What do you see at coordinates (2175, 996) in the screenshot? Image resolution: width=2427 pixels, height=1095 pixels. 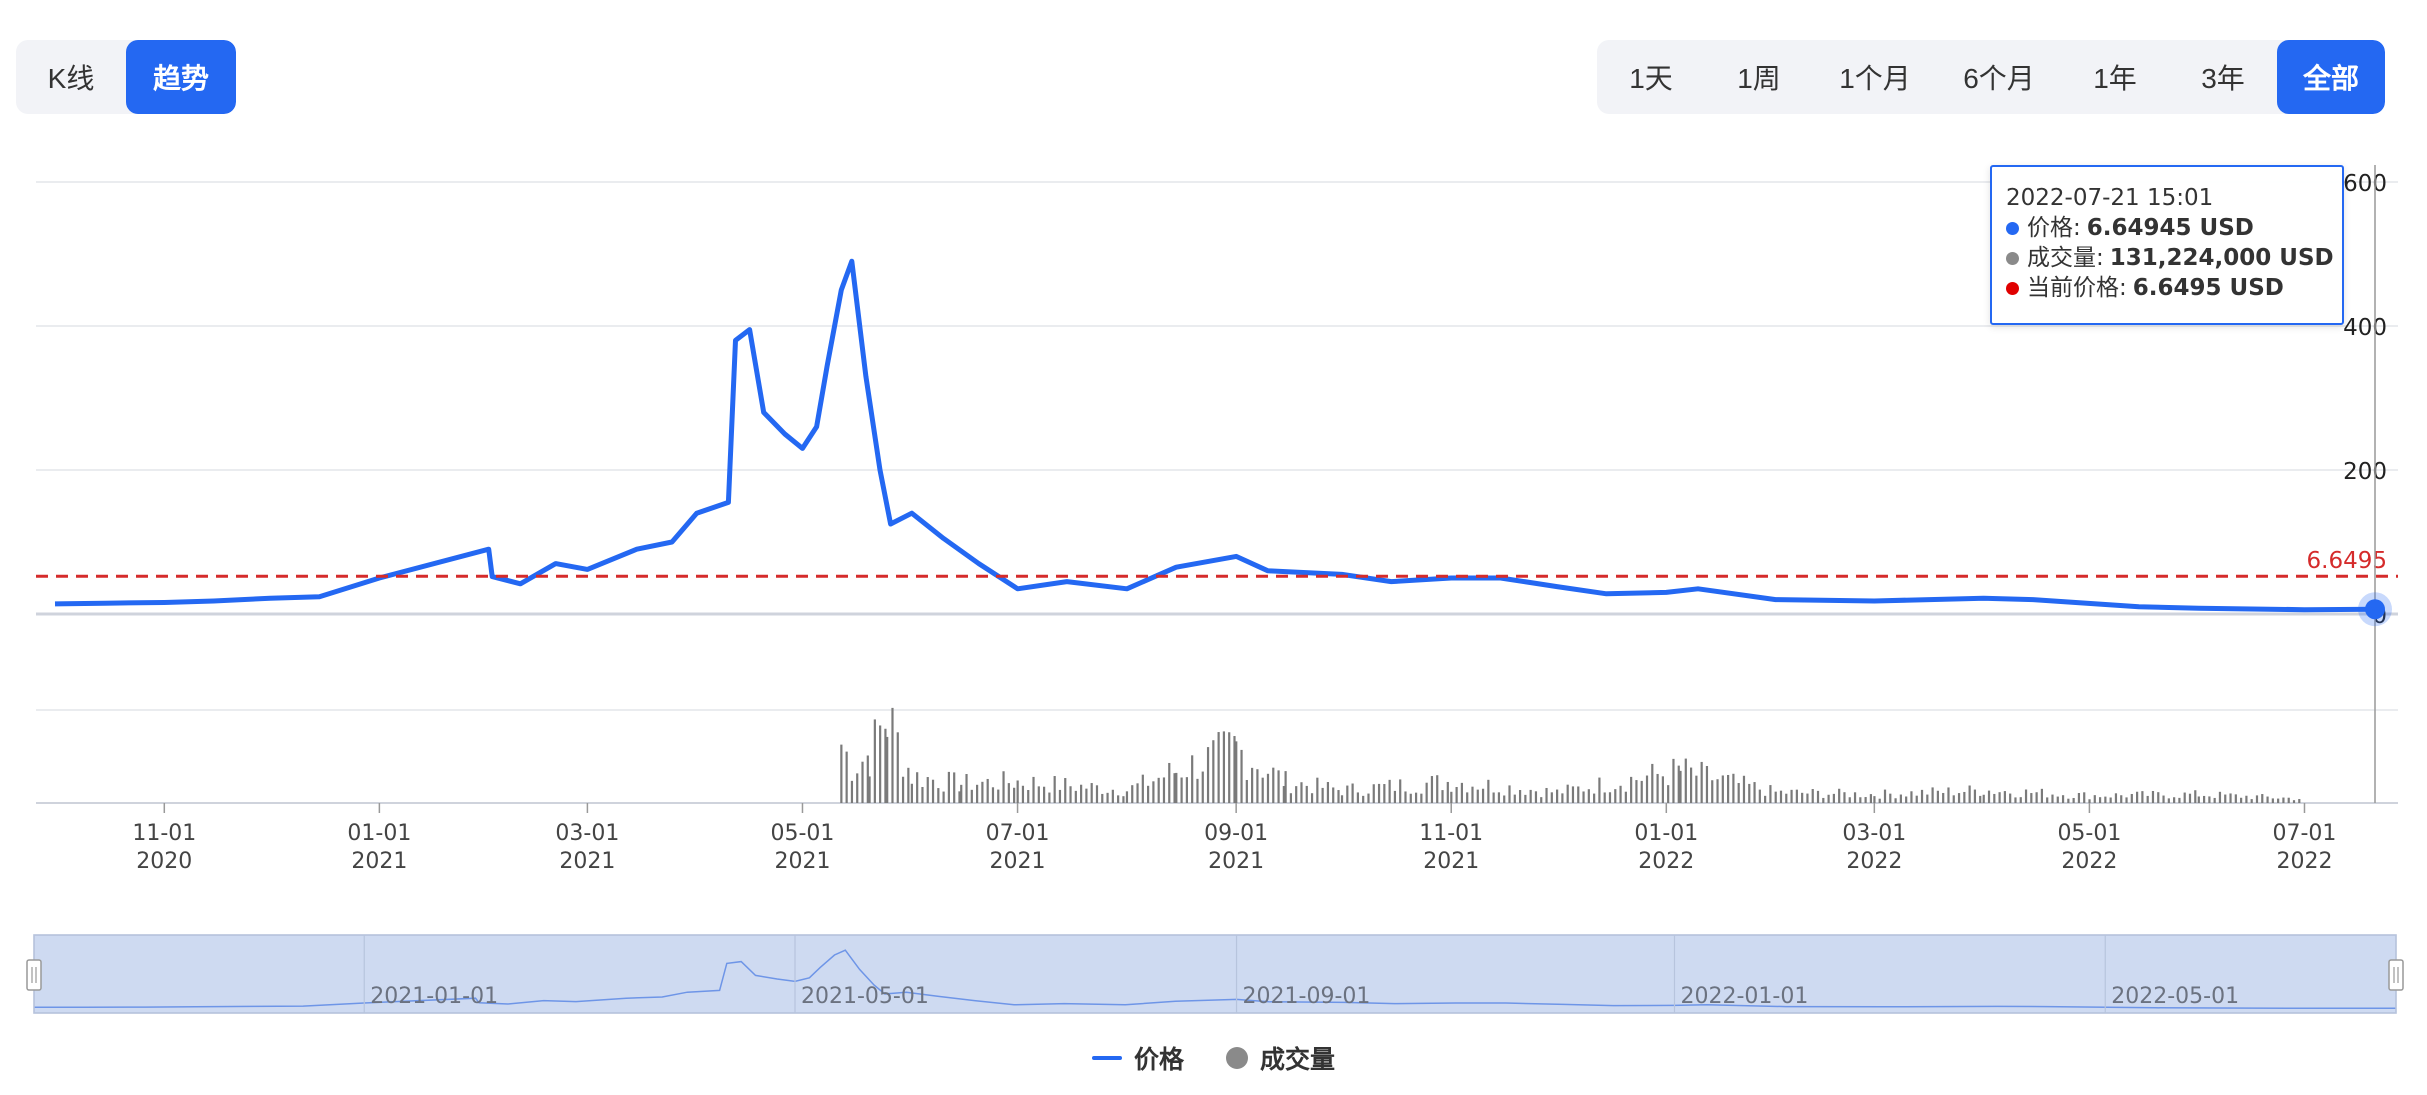 I see `navigator-label: 2022-05-01` at bounding box center [2175, 996].